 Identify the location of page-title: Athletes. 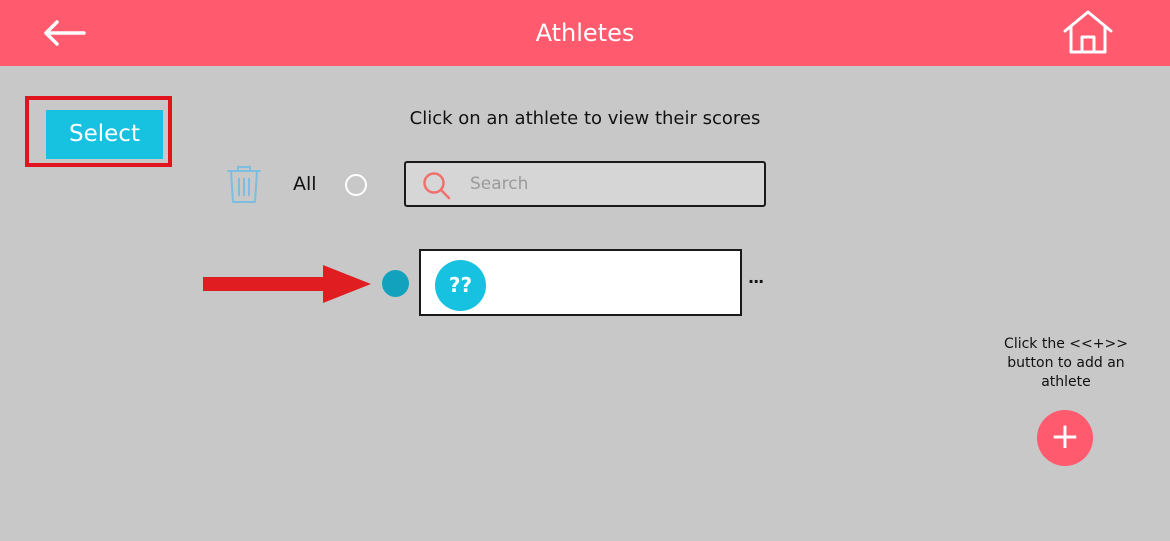
(585, 33).